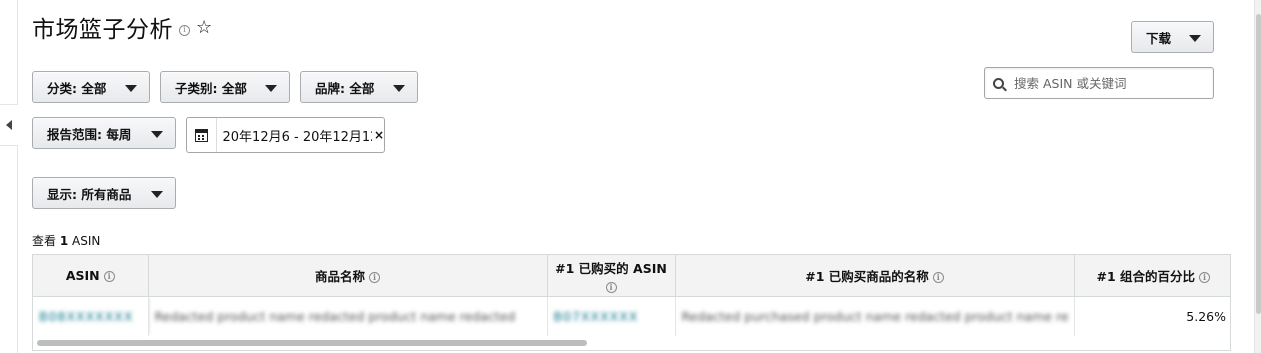 The image size is (1261, 353). What do you see at coordinates (102, 30) in the screenshot?
I see `page-title: 市场篮子分析` at bounding box center [102, 30].